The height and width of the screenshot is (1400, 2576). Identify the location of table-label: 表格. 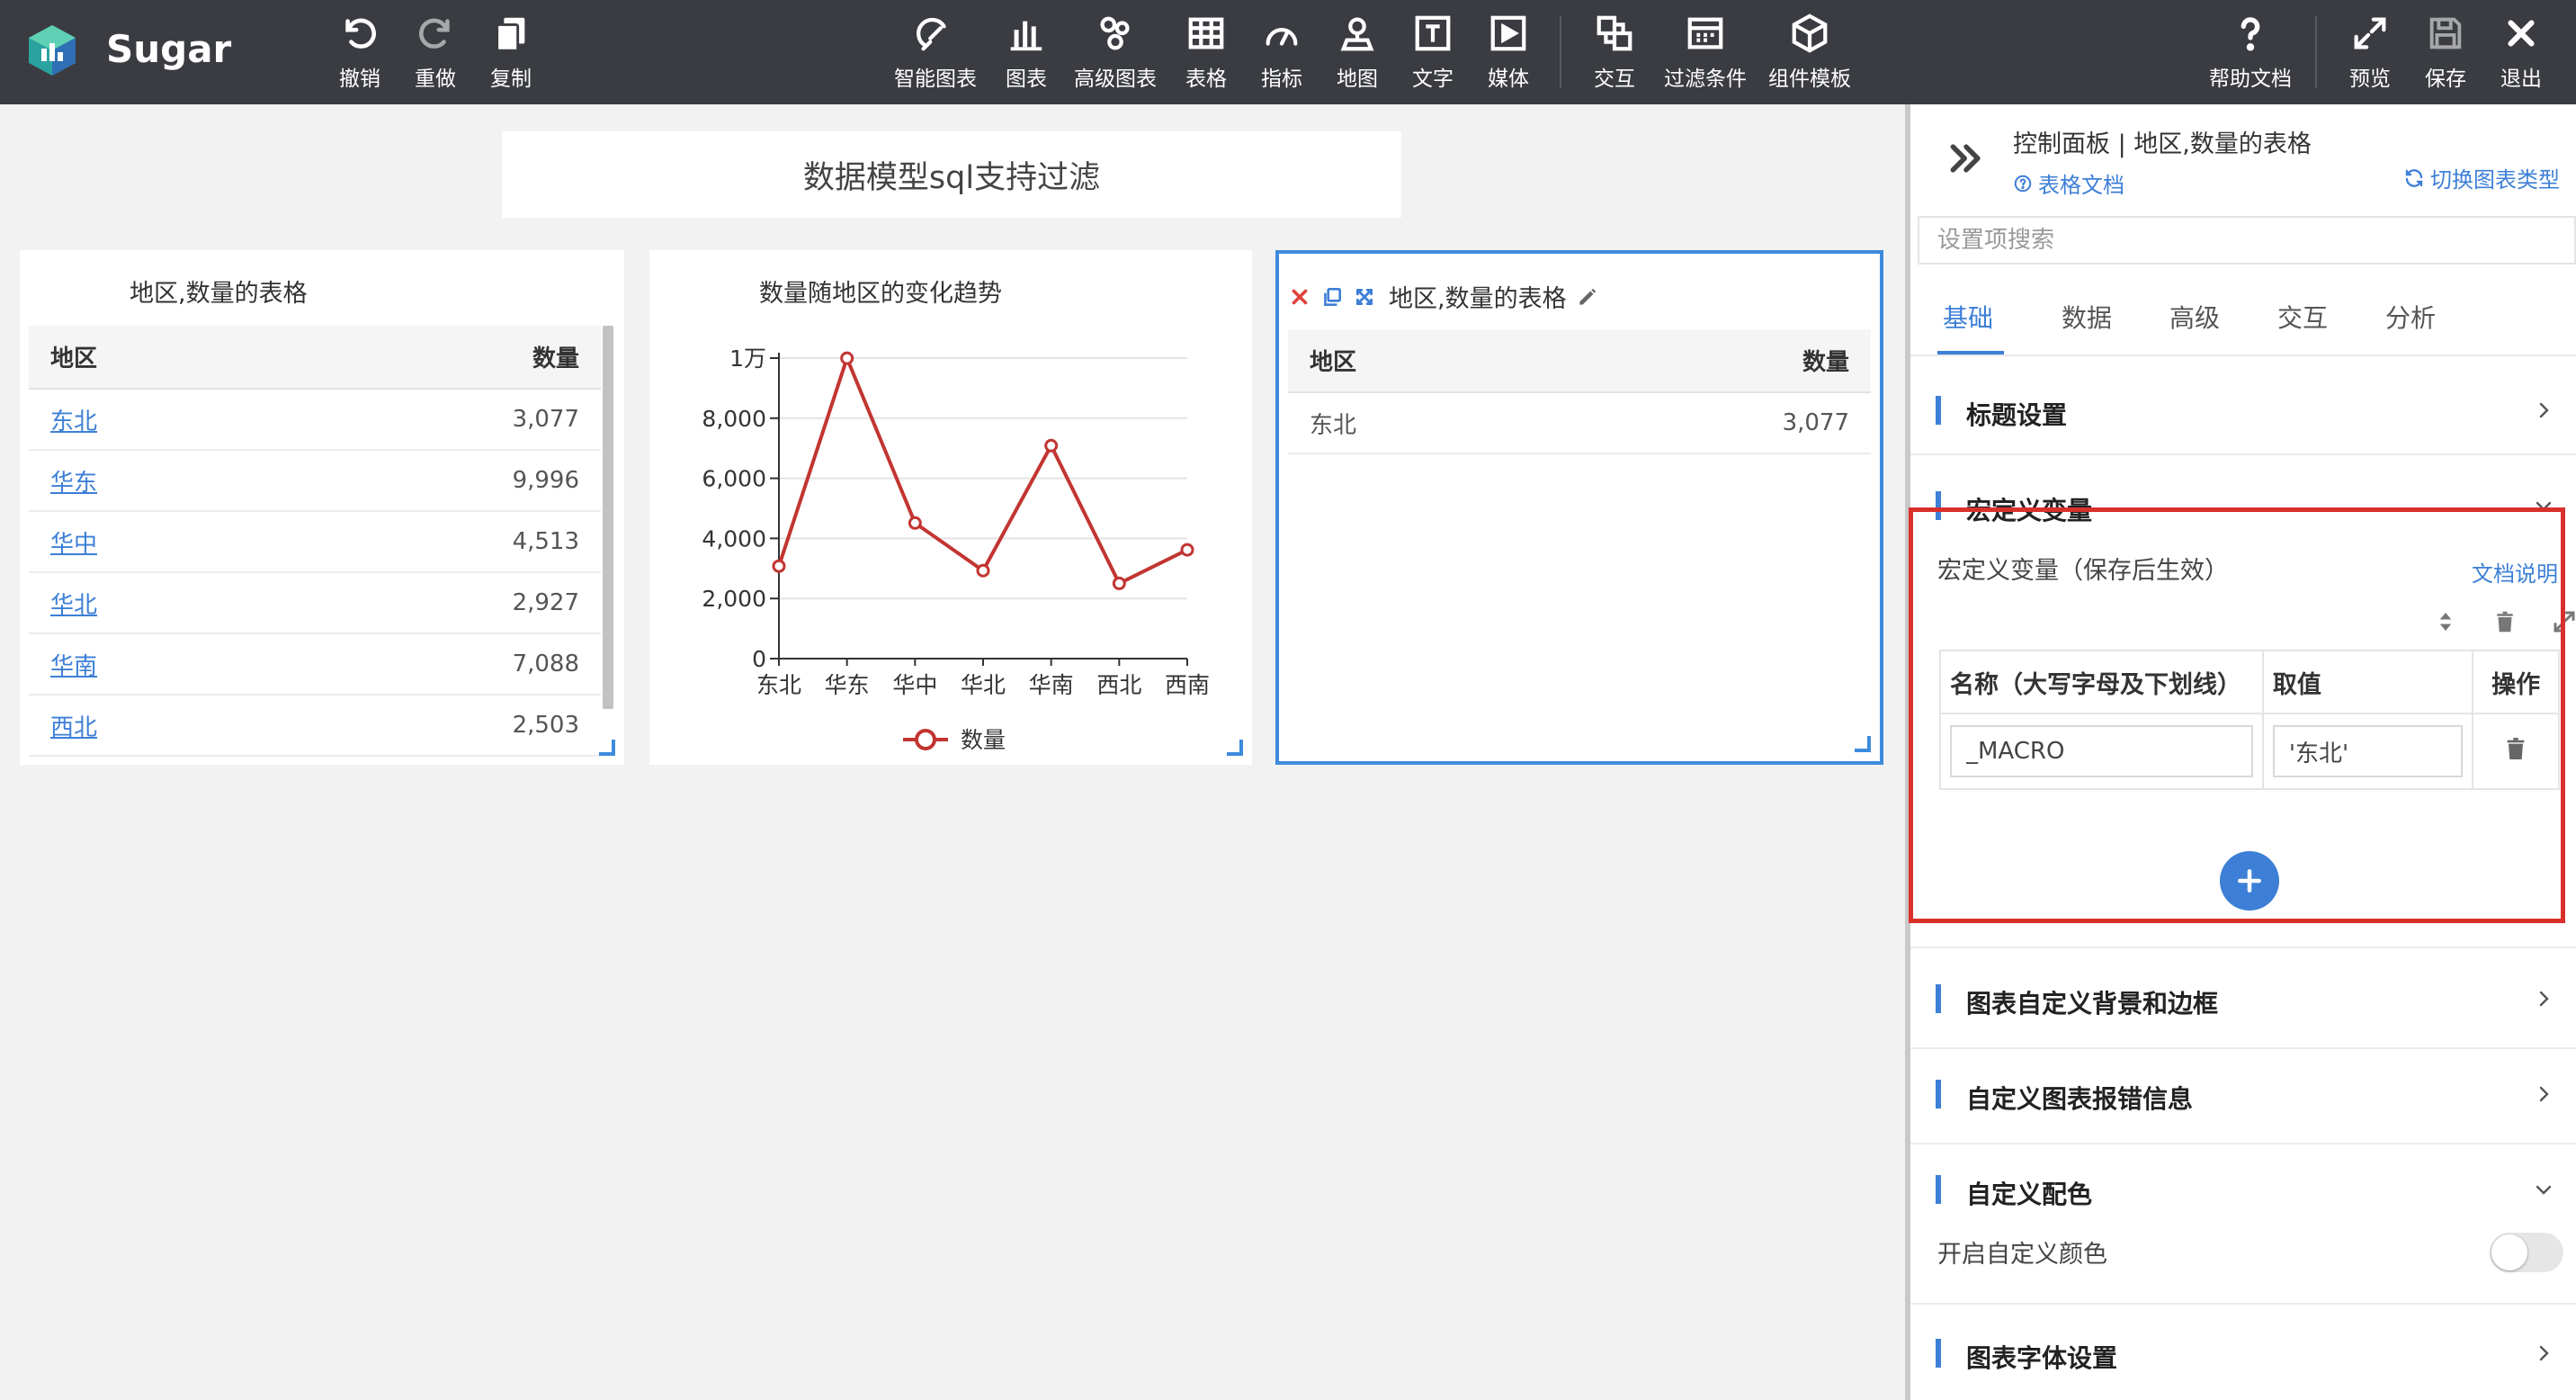
(1206, 79).